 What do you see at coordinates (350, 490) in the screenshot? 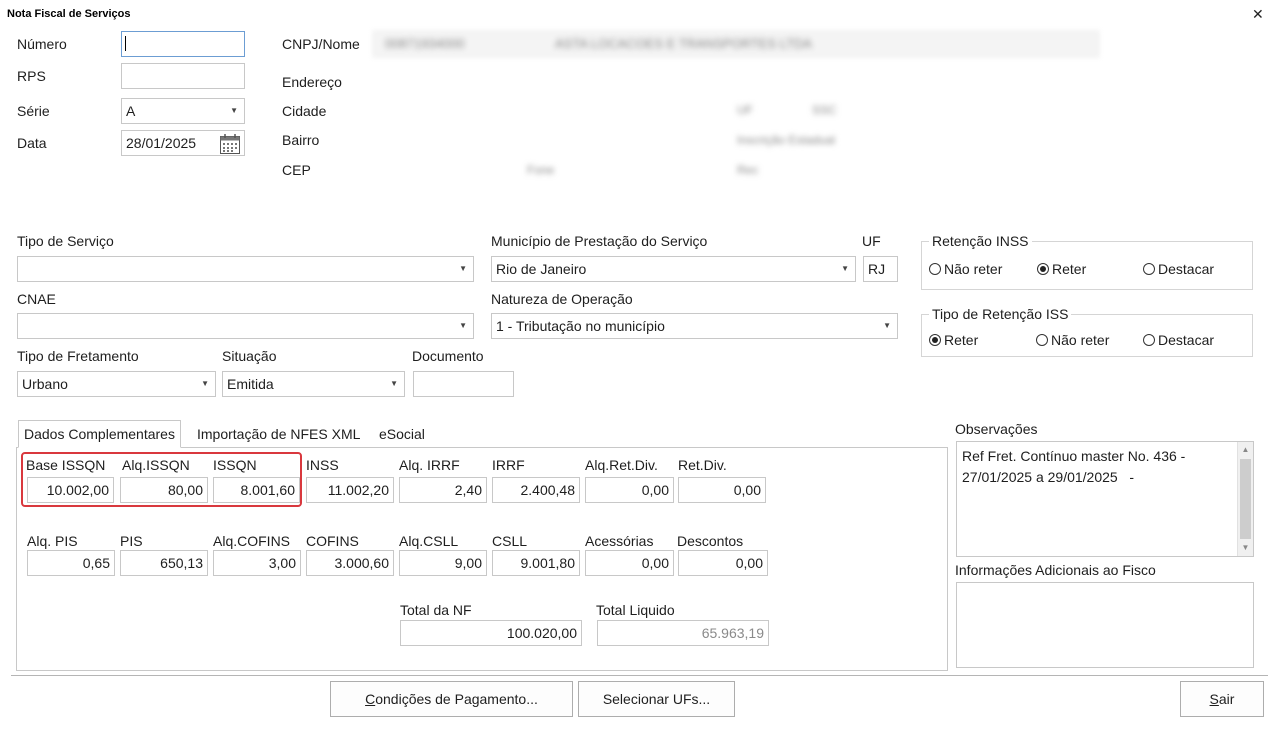
I see `inss-input: 11.002,20` at bounding box center [350, 490].